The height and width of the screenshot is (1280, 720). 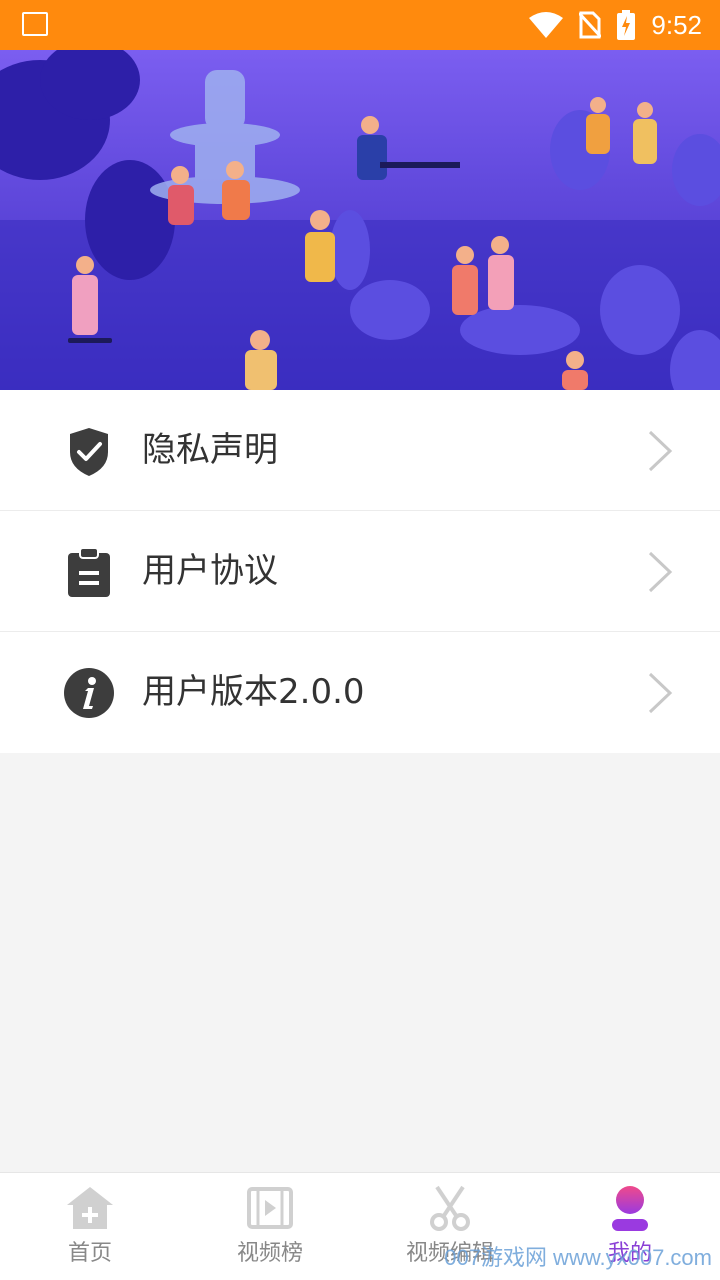 I want to click on status-bar: 9:52, so click(x=360, y=25).